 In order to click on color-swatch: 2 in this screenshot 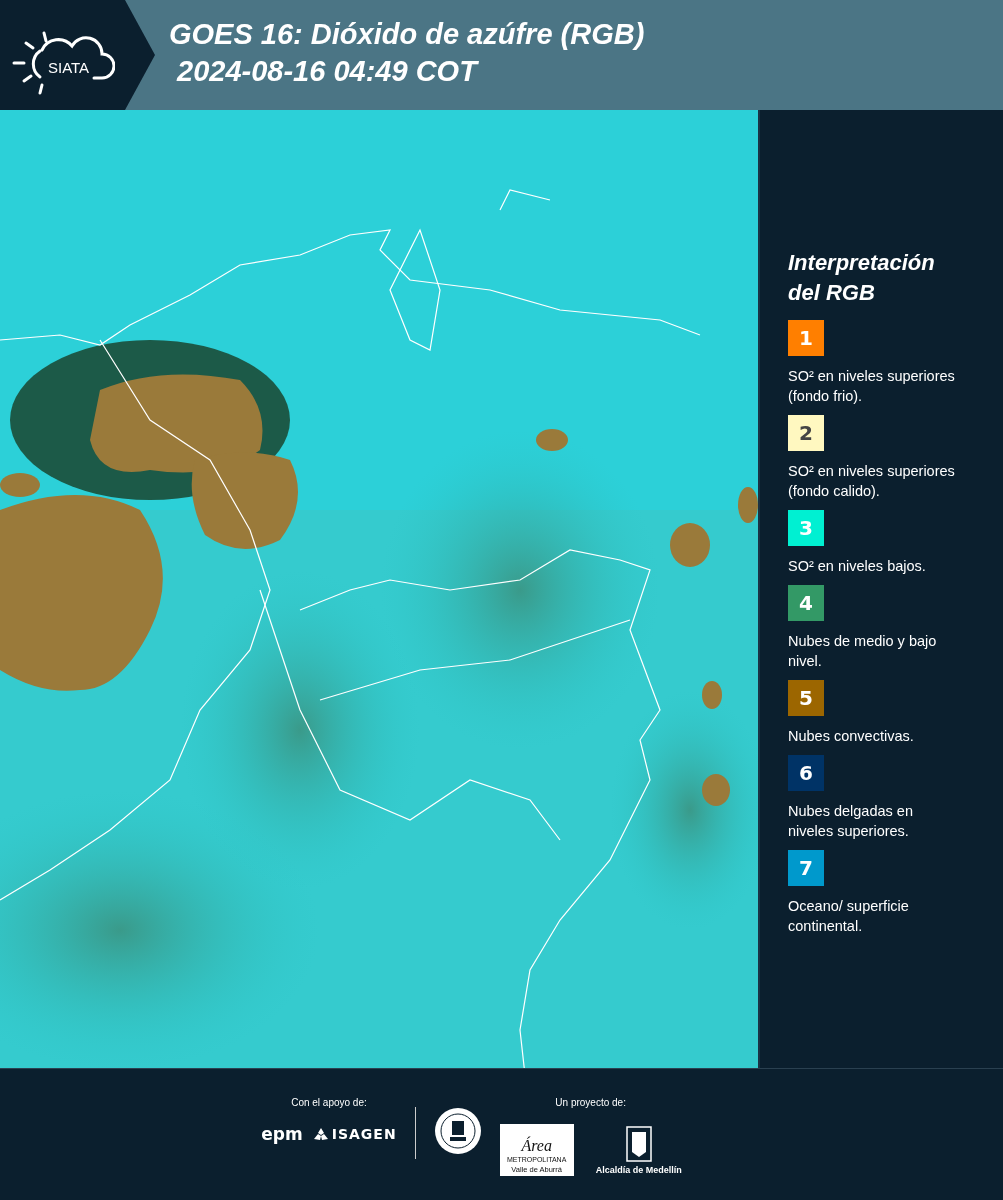, I will do `click(806, 433)`.